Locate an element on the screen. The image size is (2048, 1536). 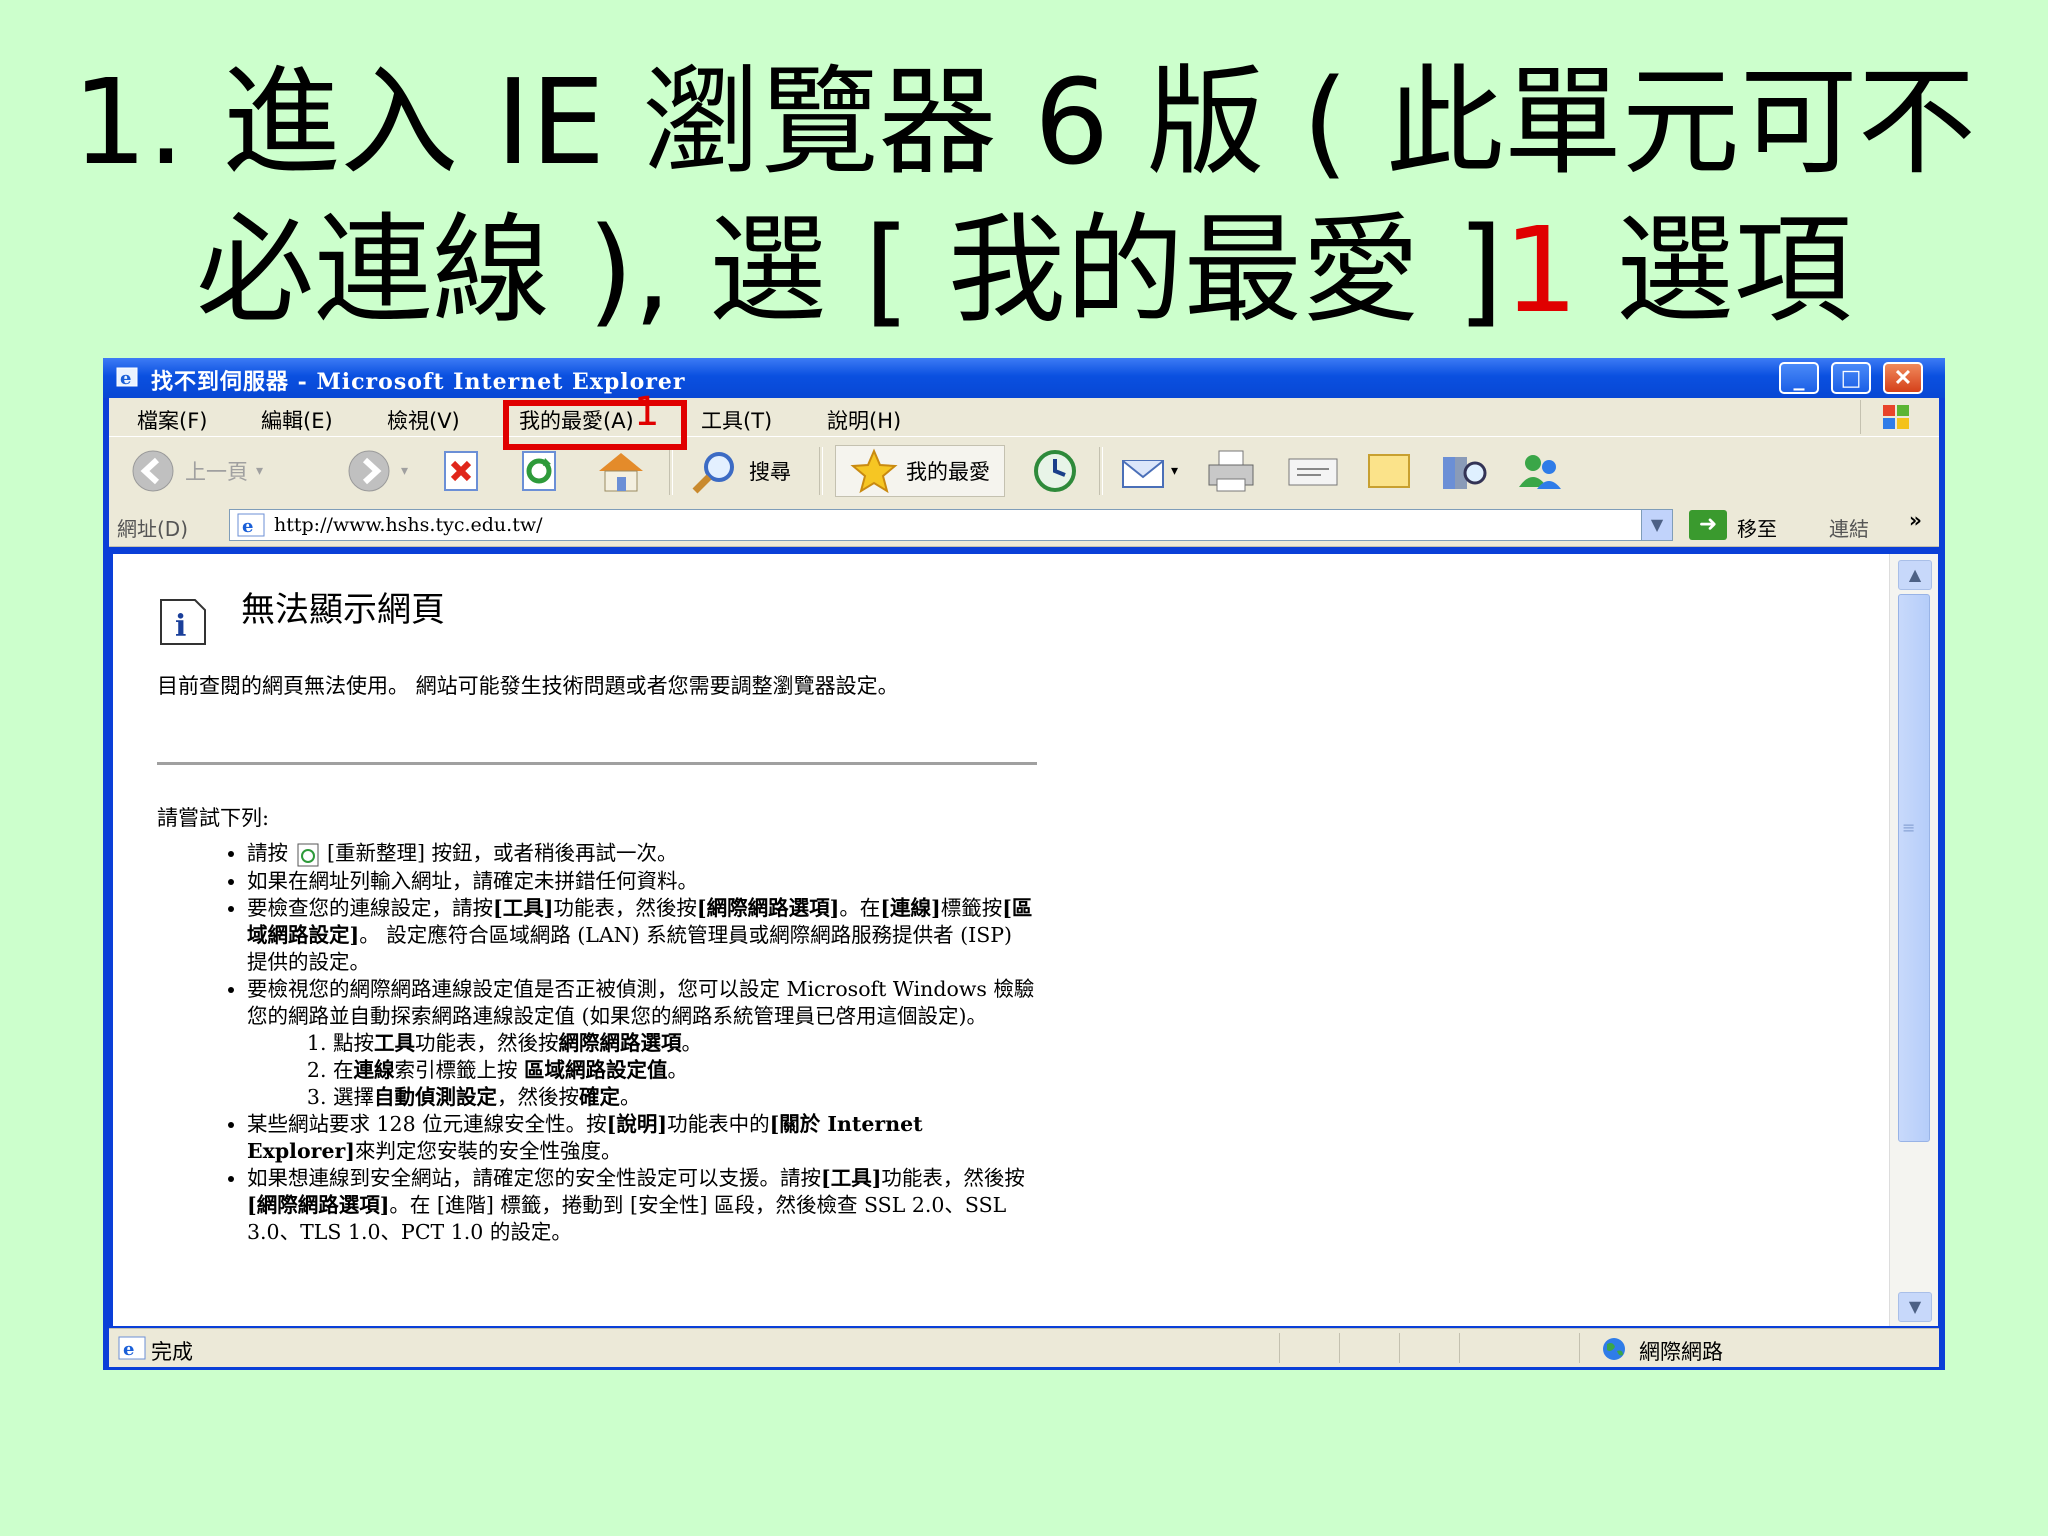
stop-icon is located at coordinates (461, 471).